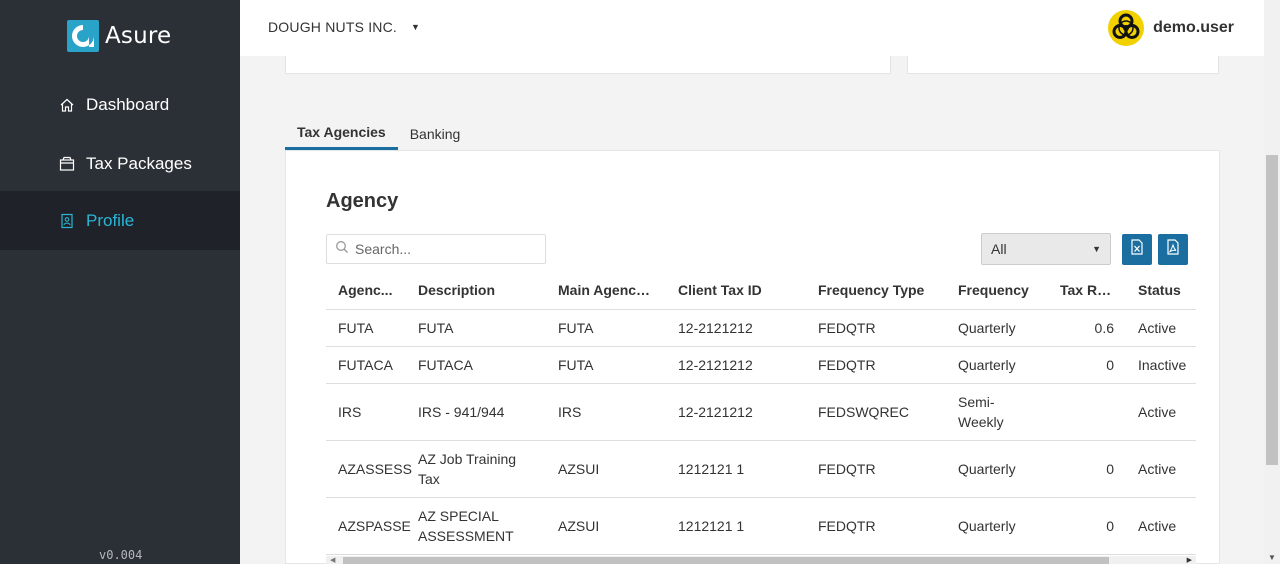 This screenshot has width=1280, height=564. What do you see at coordinates (1193, 27) in the screenshot?
I see `username: demo.user` at bounding box center [1193, 27].